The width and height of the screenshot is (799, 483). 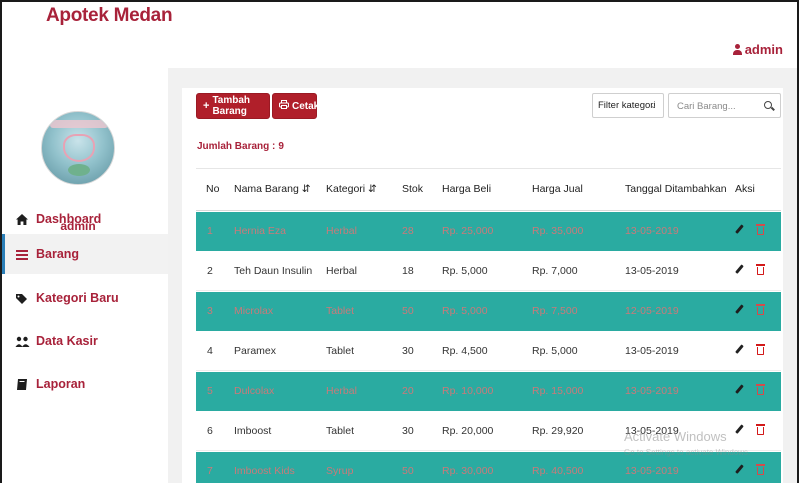 I want to click on column-header-aksi: Aksi, so click(x=745, y=189).